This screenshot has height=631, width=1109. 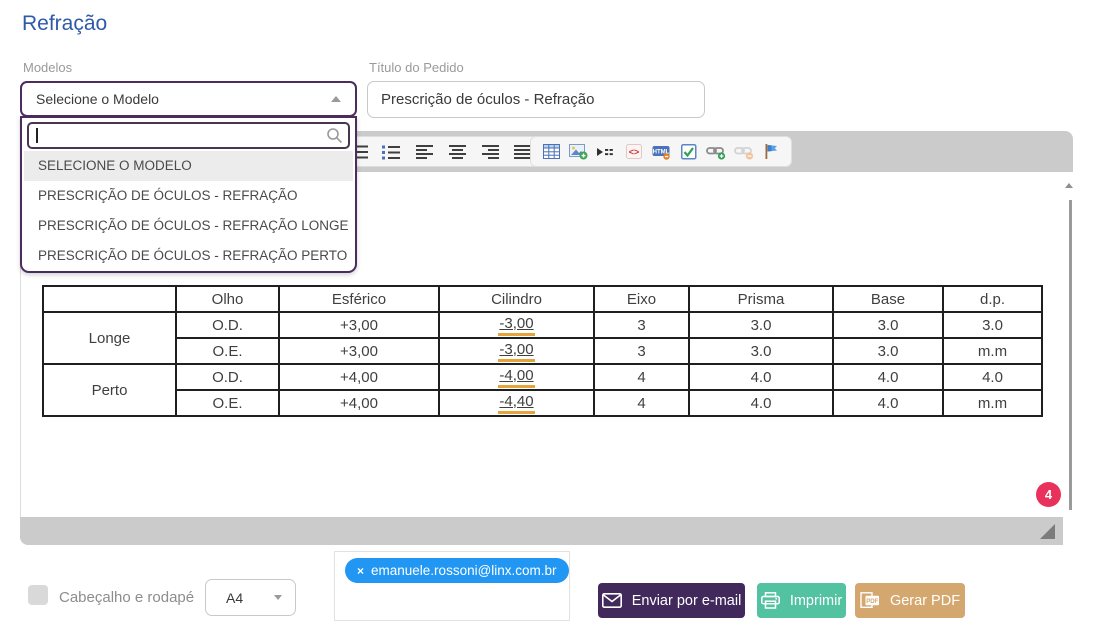 I want to click on titulo-input, so click(x=536, y=99).